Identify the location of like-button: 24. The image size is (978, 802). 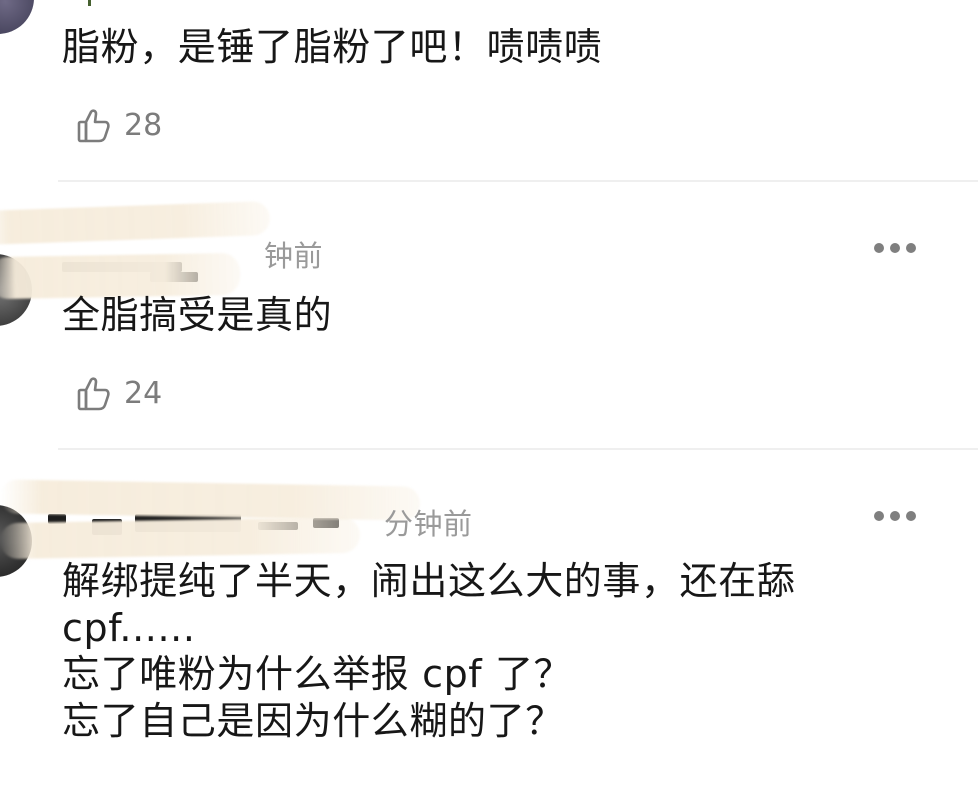
(118, 393).